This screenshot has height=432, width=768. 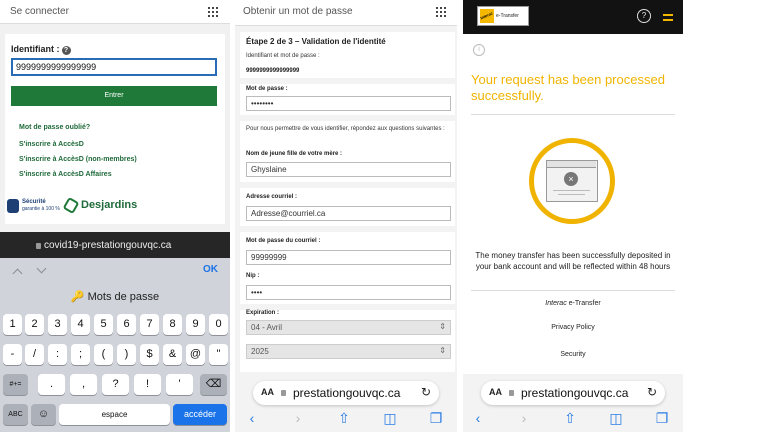 I want to click on key: 9, so click(x=195, y=324).